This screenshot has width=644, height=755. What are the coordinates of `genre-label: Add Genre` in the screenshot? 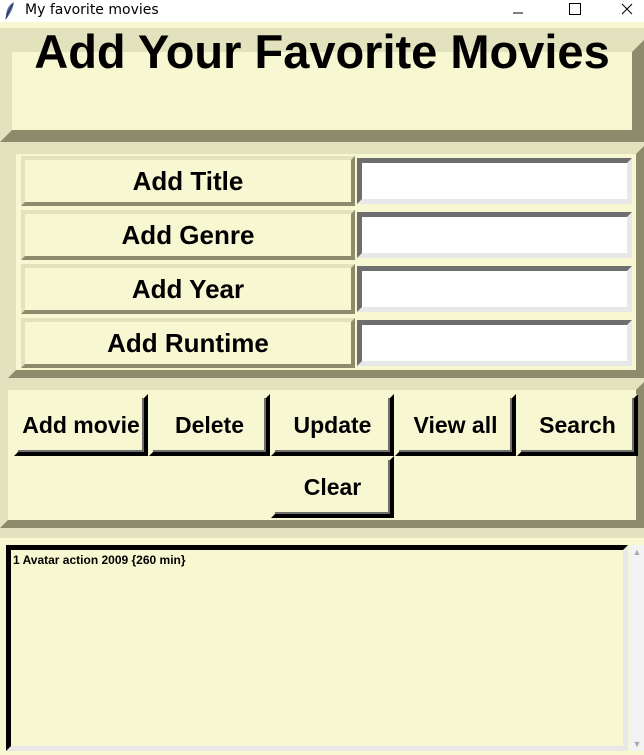 It's located at (188, 235).